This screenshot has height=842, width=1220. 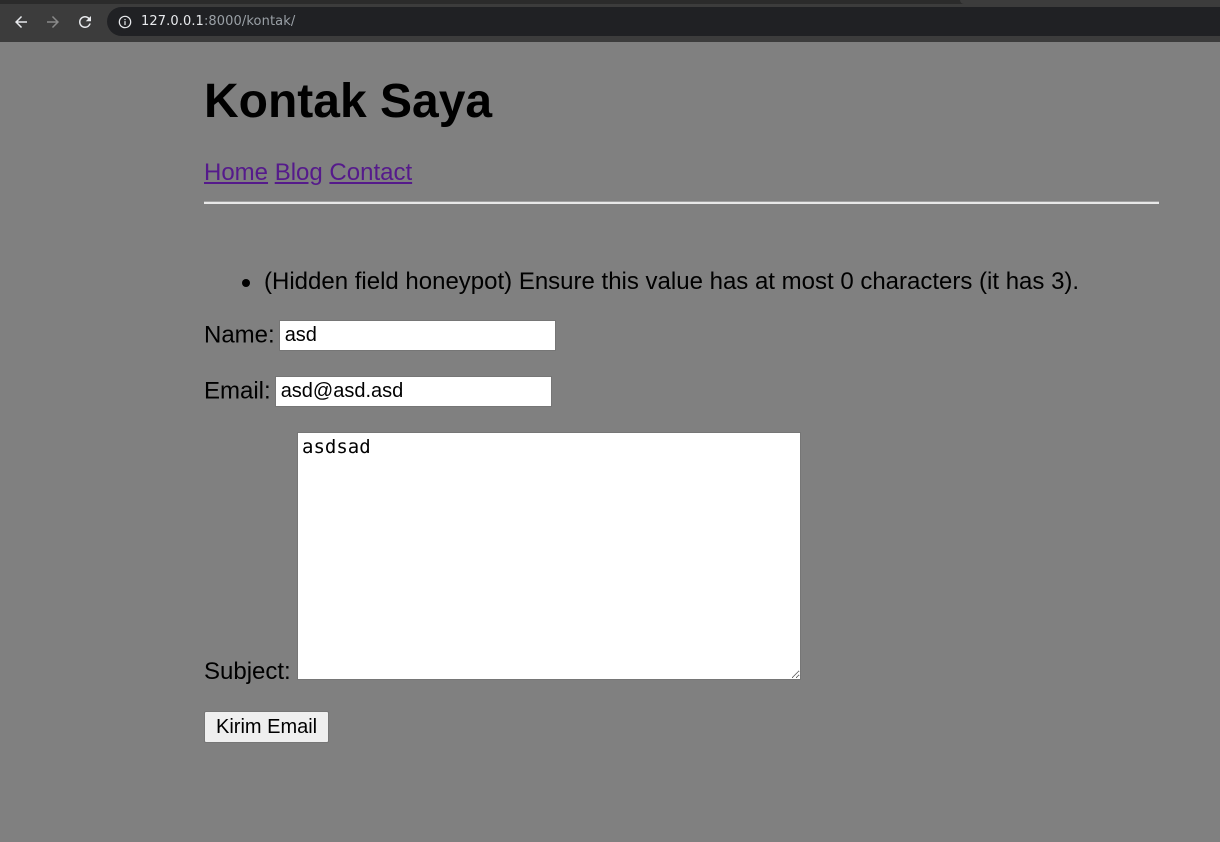 What do you see at coordinates (1090, 2) in the screenshot?
I see `tab-edge` at bounding box center [1090, 2].